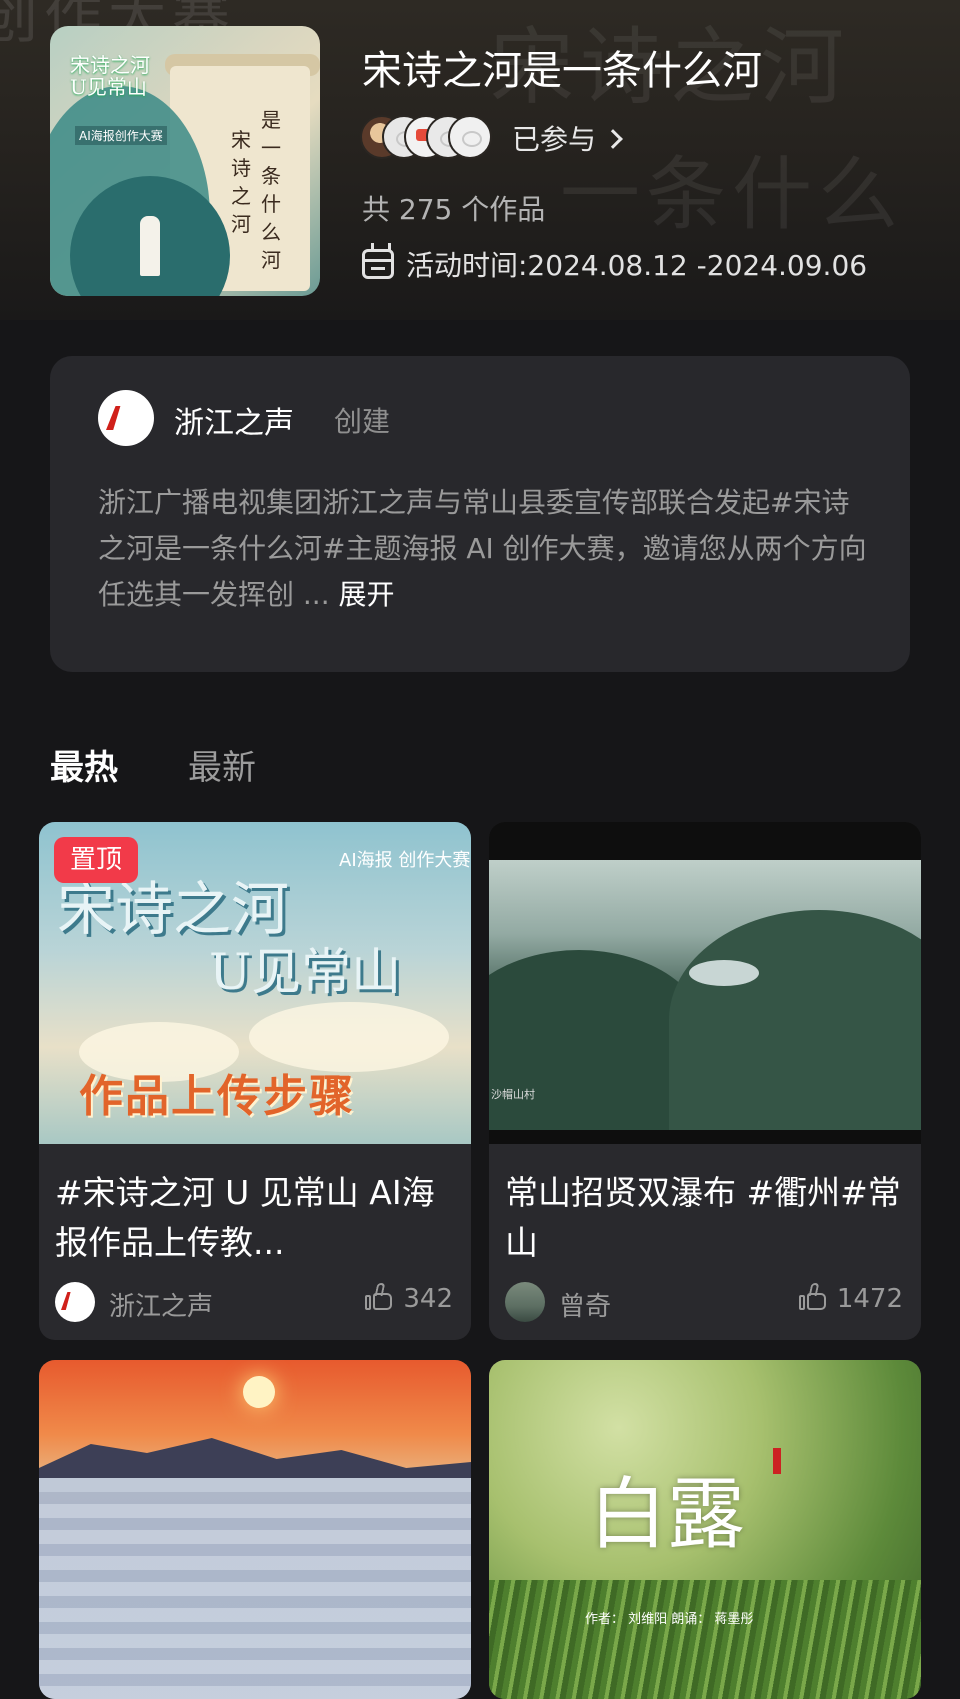 The image size is (960, 1699). I want to click on thumbnail-text: 白露, so click(667, 1515).